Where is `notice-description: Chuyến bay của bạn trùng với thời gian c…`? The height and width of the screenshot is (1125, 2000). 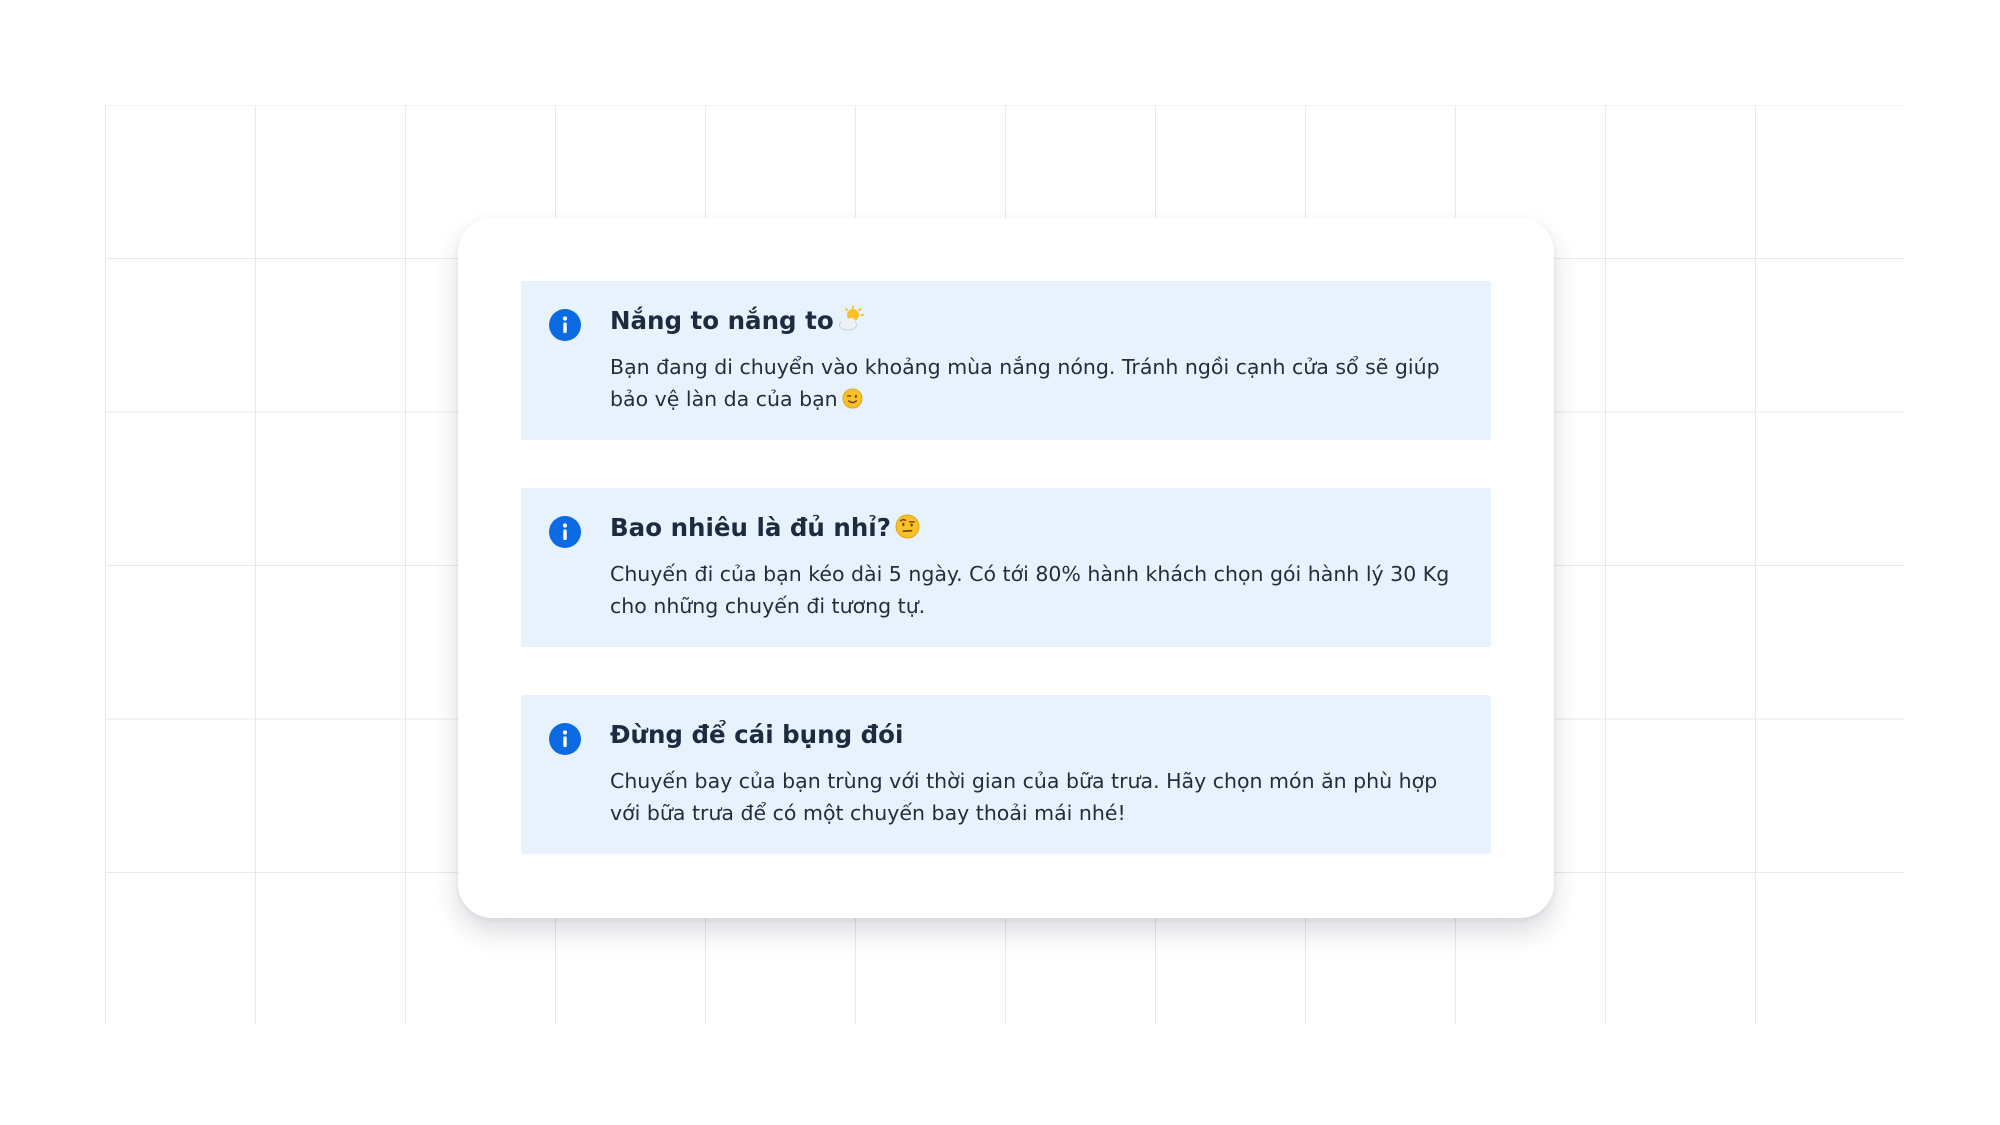 notice-description: Chuyến bay của bạn trùng với thời gian c… is located at coordinates (1024, 797).